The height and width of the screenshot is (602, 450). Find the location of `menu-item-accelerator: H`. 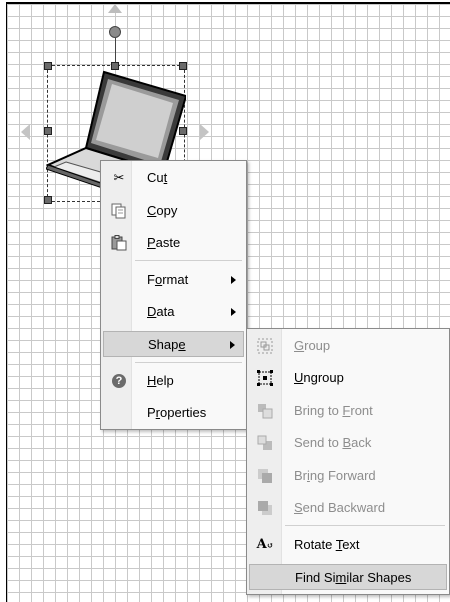

menu-item-accelerator: H is located at coordinates (152, 380).